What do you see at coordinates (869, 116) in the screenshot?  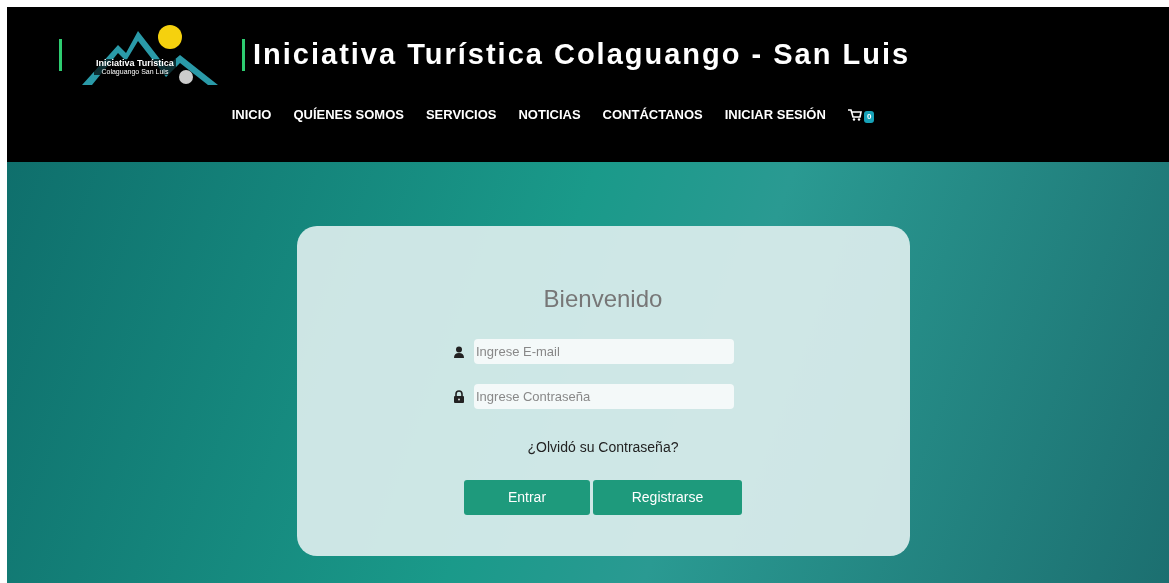 I see `cart-count-badge: 0` at bounding box center [869, 116].